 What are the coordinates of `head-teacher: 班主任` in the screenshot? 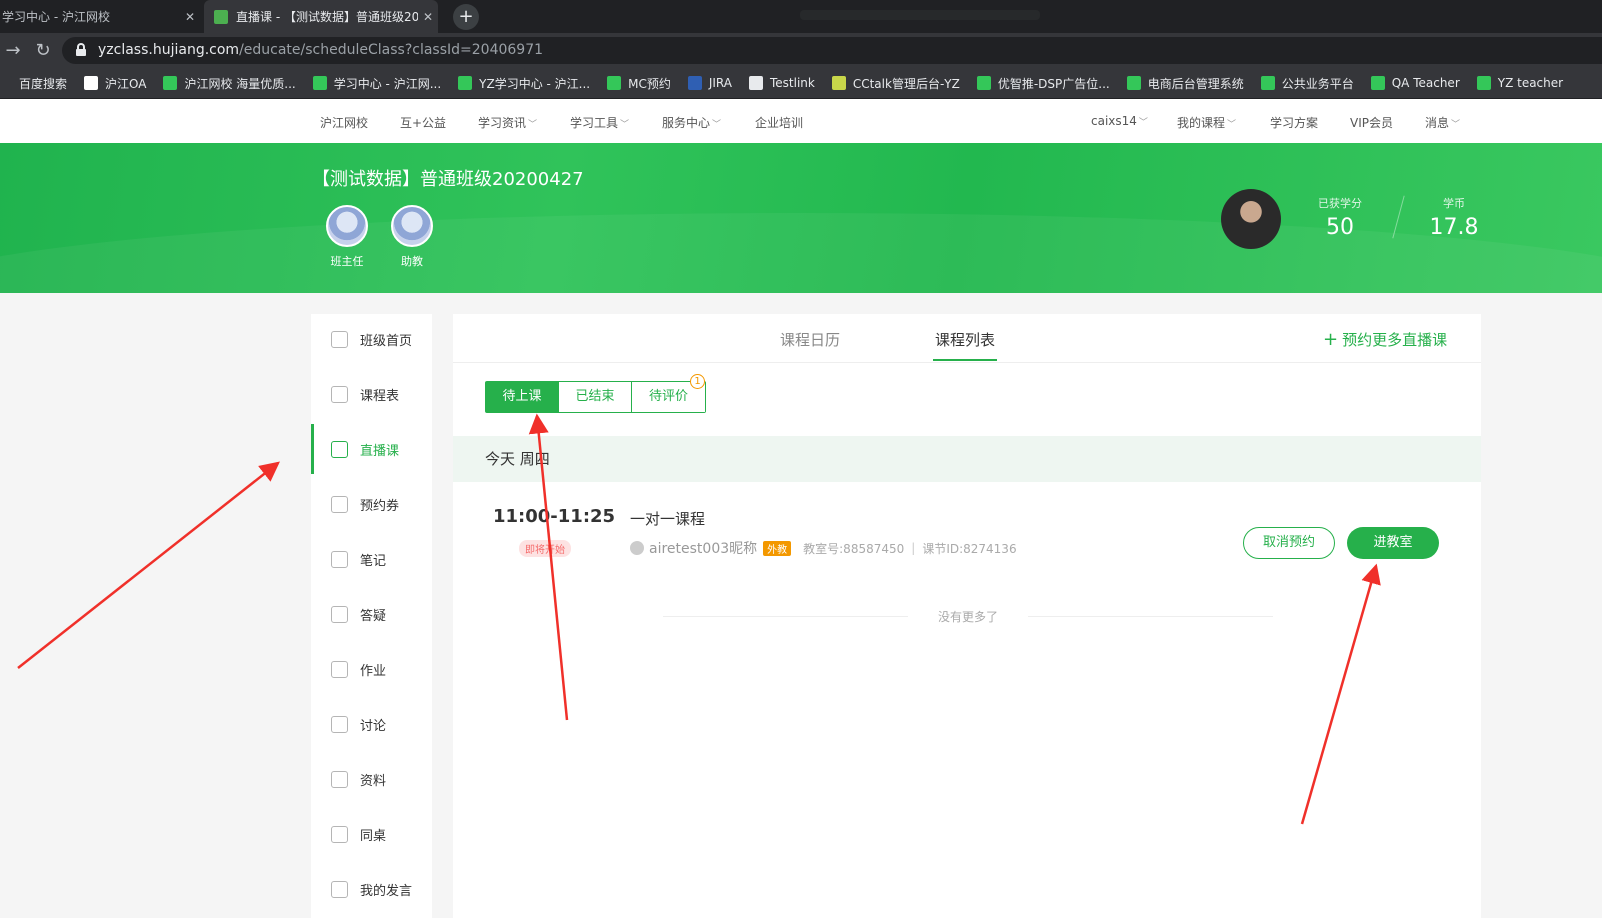 It's located at (347, 237).